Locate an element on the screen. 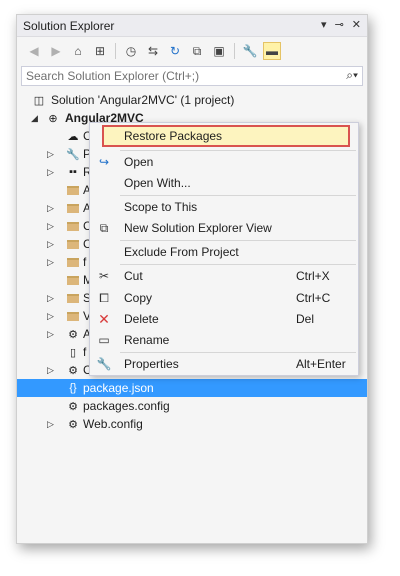  menu-item-label: Delete is located at coordinates (141, 319).